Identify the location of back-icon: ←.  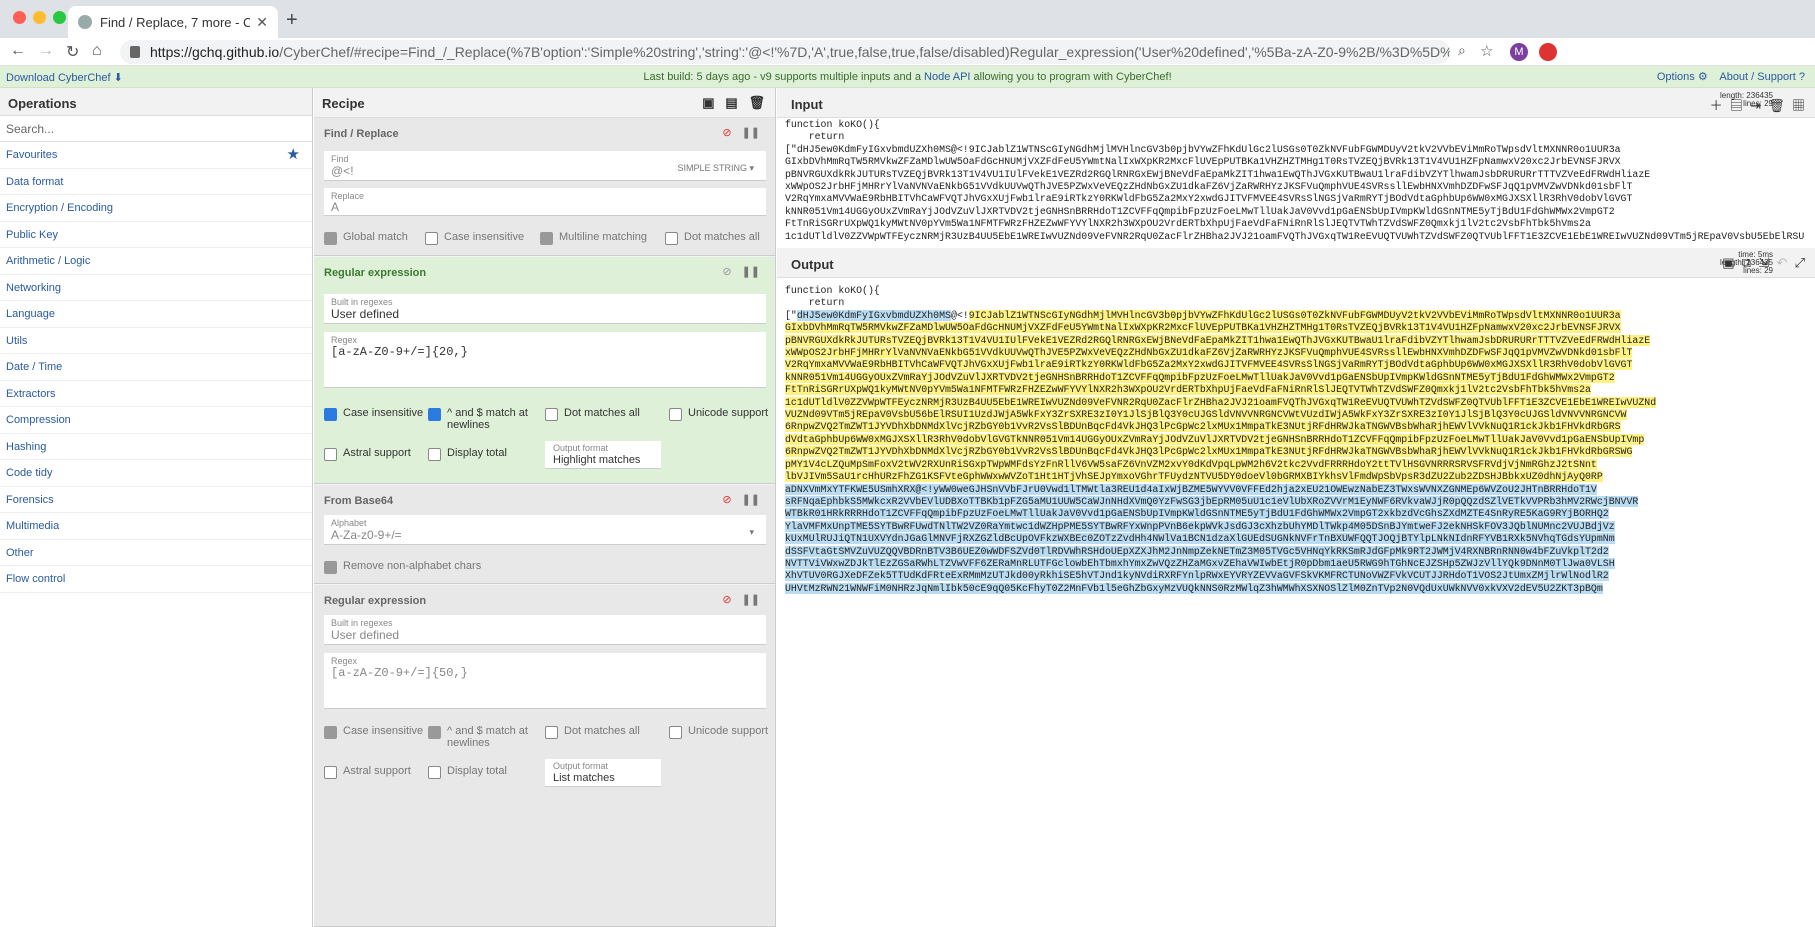
(18, 51).